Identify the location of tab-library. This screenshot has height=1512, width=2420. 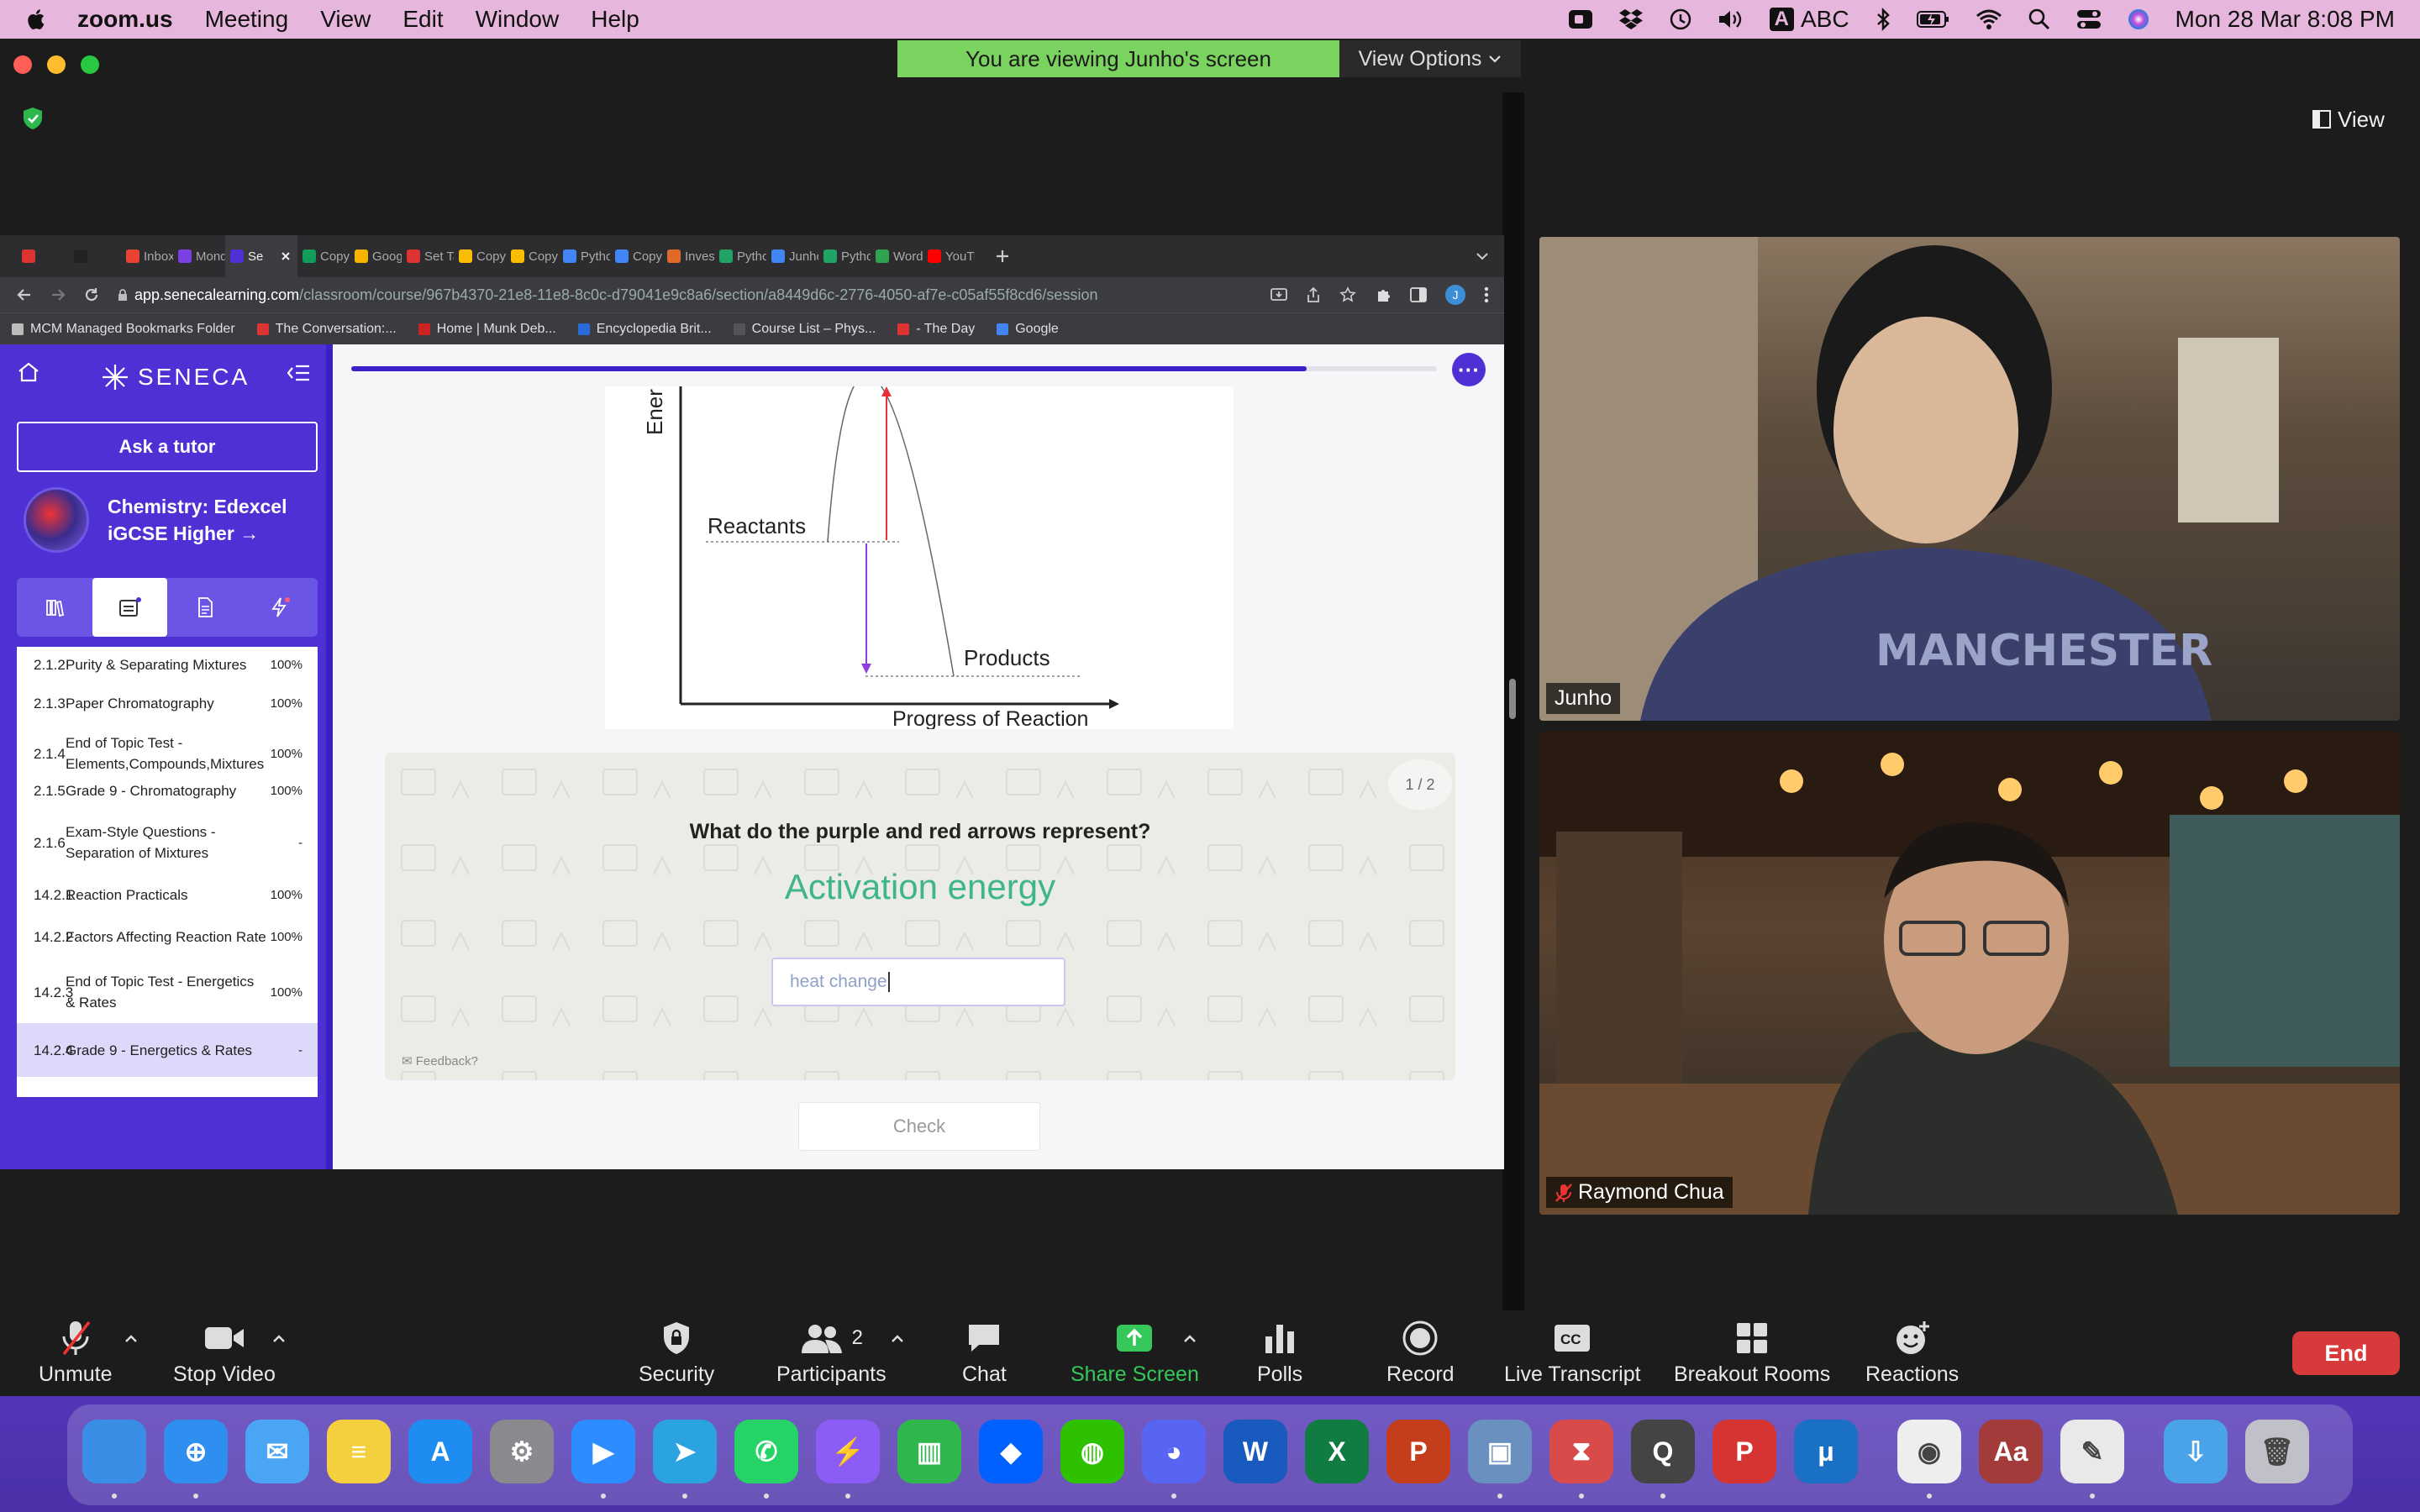
(54, 607).